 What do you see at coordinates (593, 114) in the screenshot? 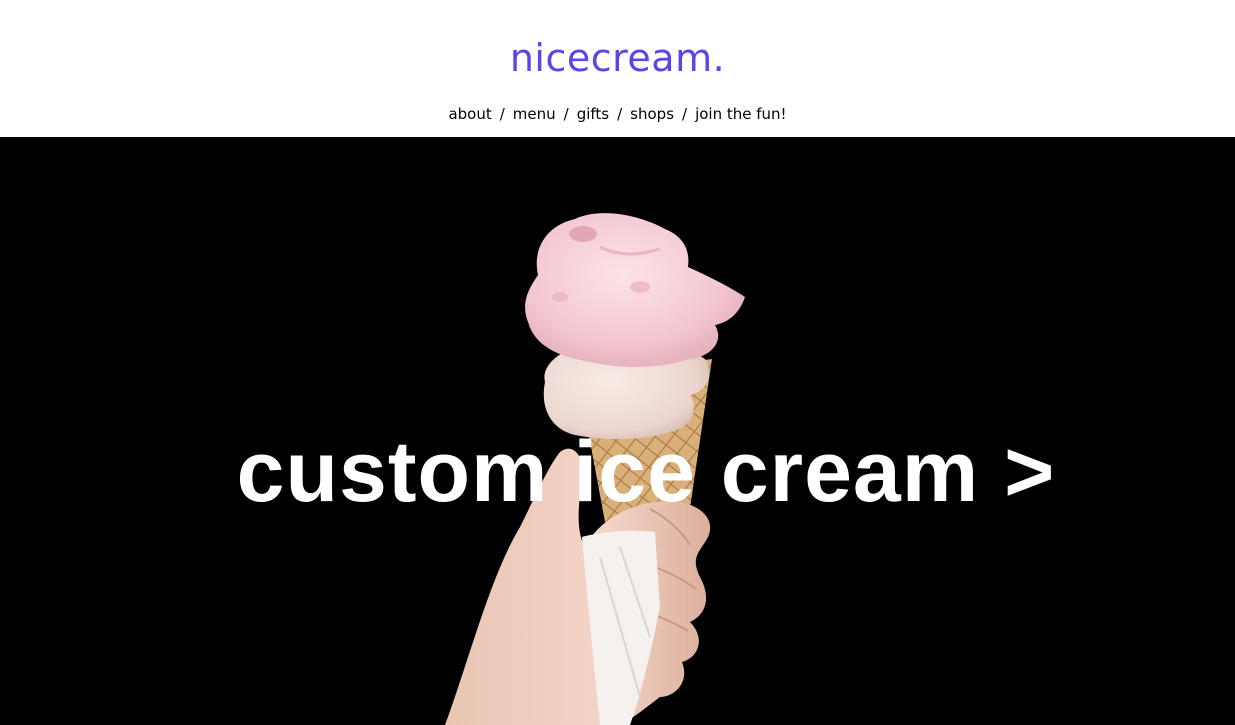
I see `nav-link-gifts: gifts` at bounding box center [593, 114].